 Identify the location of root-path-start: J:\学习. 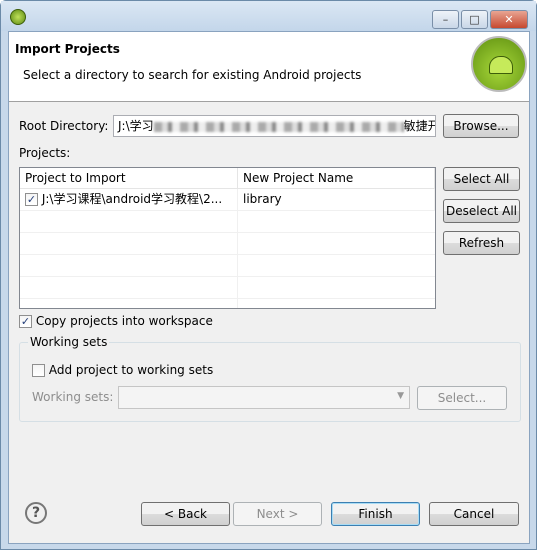
(136, 126).